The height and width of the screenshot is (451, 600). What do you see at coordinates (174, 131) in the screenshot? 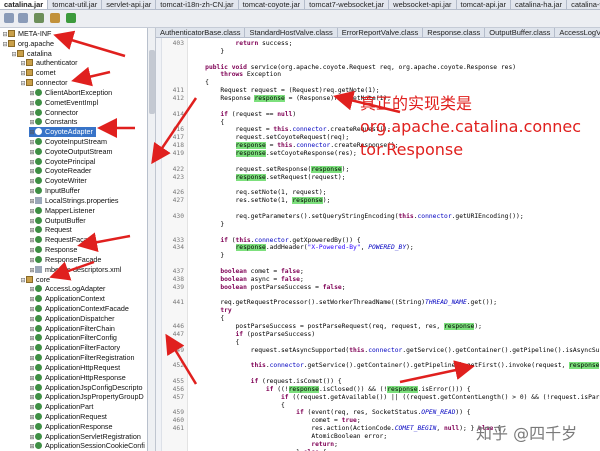
I see `arrow-code-left-upper` at bounding box center [174, 131].